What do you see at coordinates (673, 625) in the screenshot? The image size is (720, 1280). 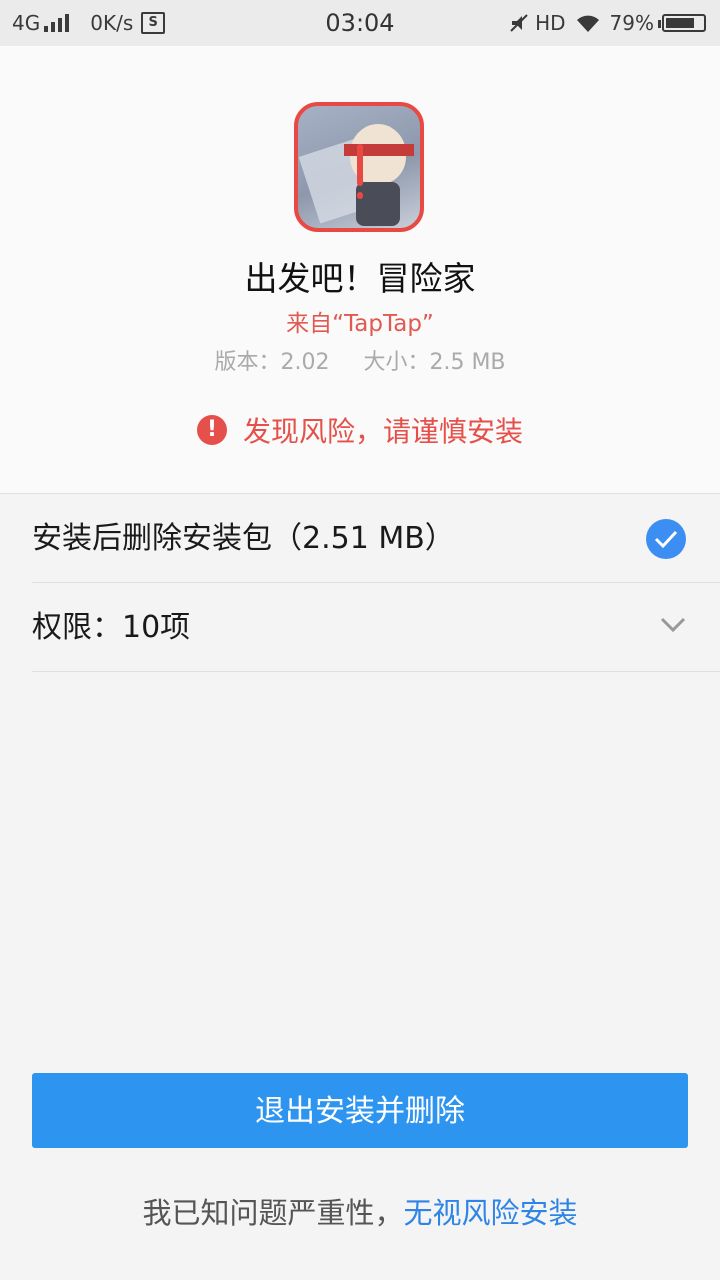 I see `chevron-down-icon` at bounding box center [673, 625].